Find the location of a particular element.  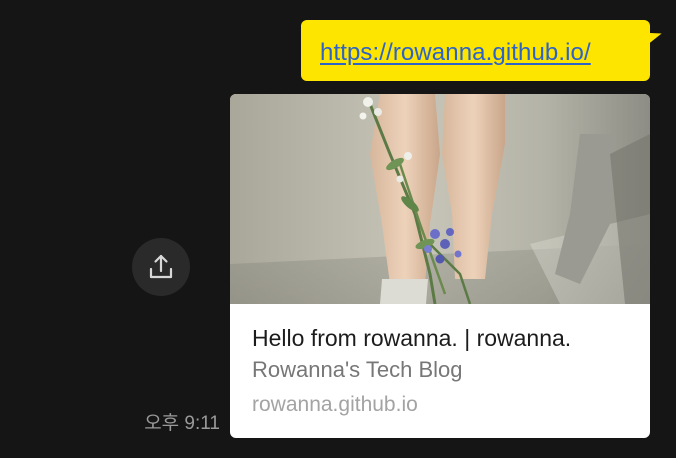

message-bubble: https://rowanna.github.io/ is located at coordinates (475, 50).